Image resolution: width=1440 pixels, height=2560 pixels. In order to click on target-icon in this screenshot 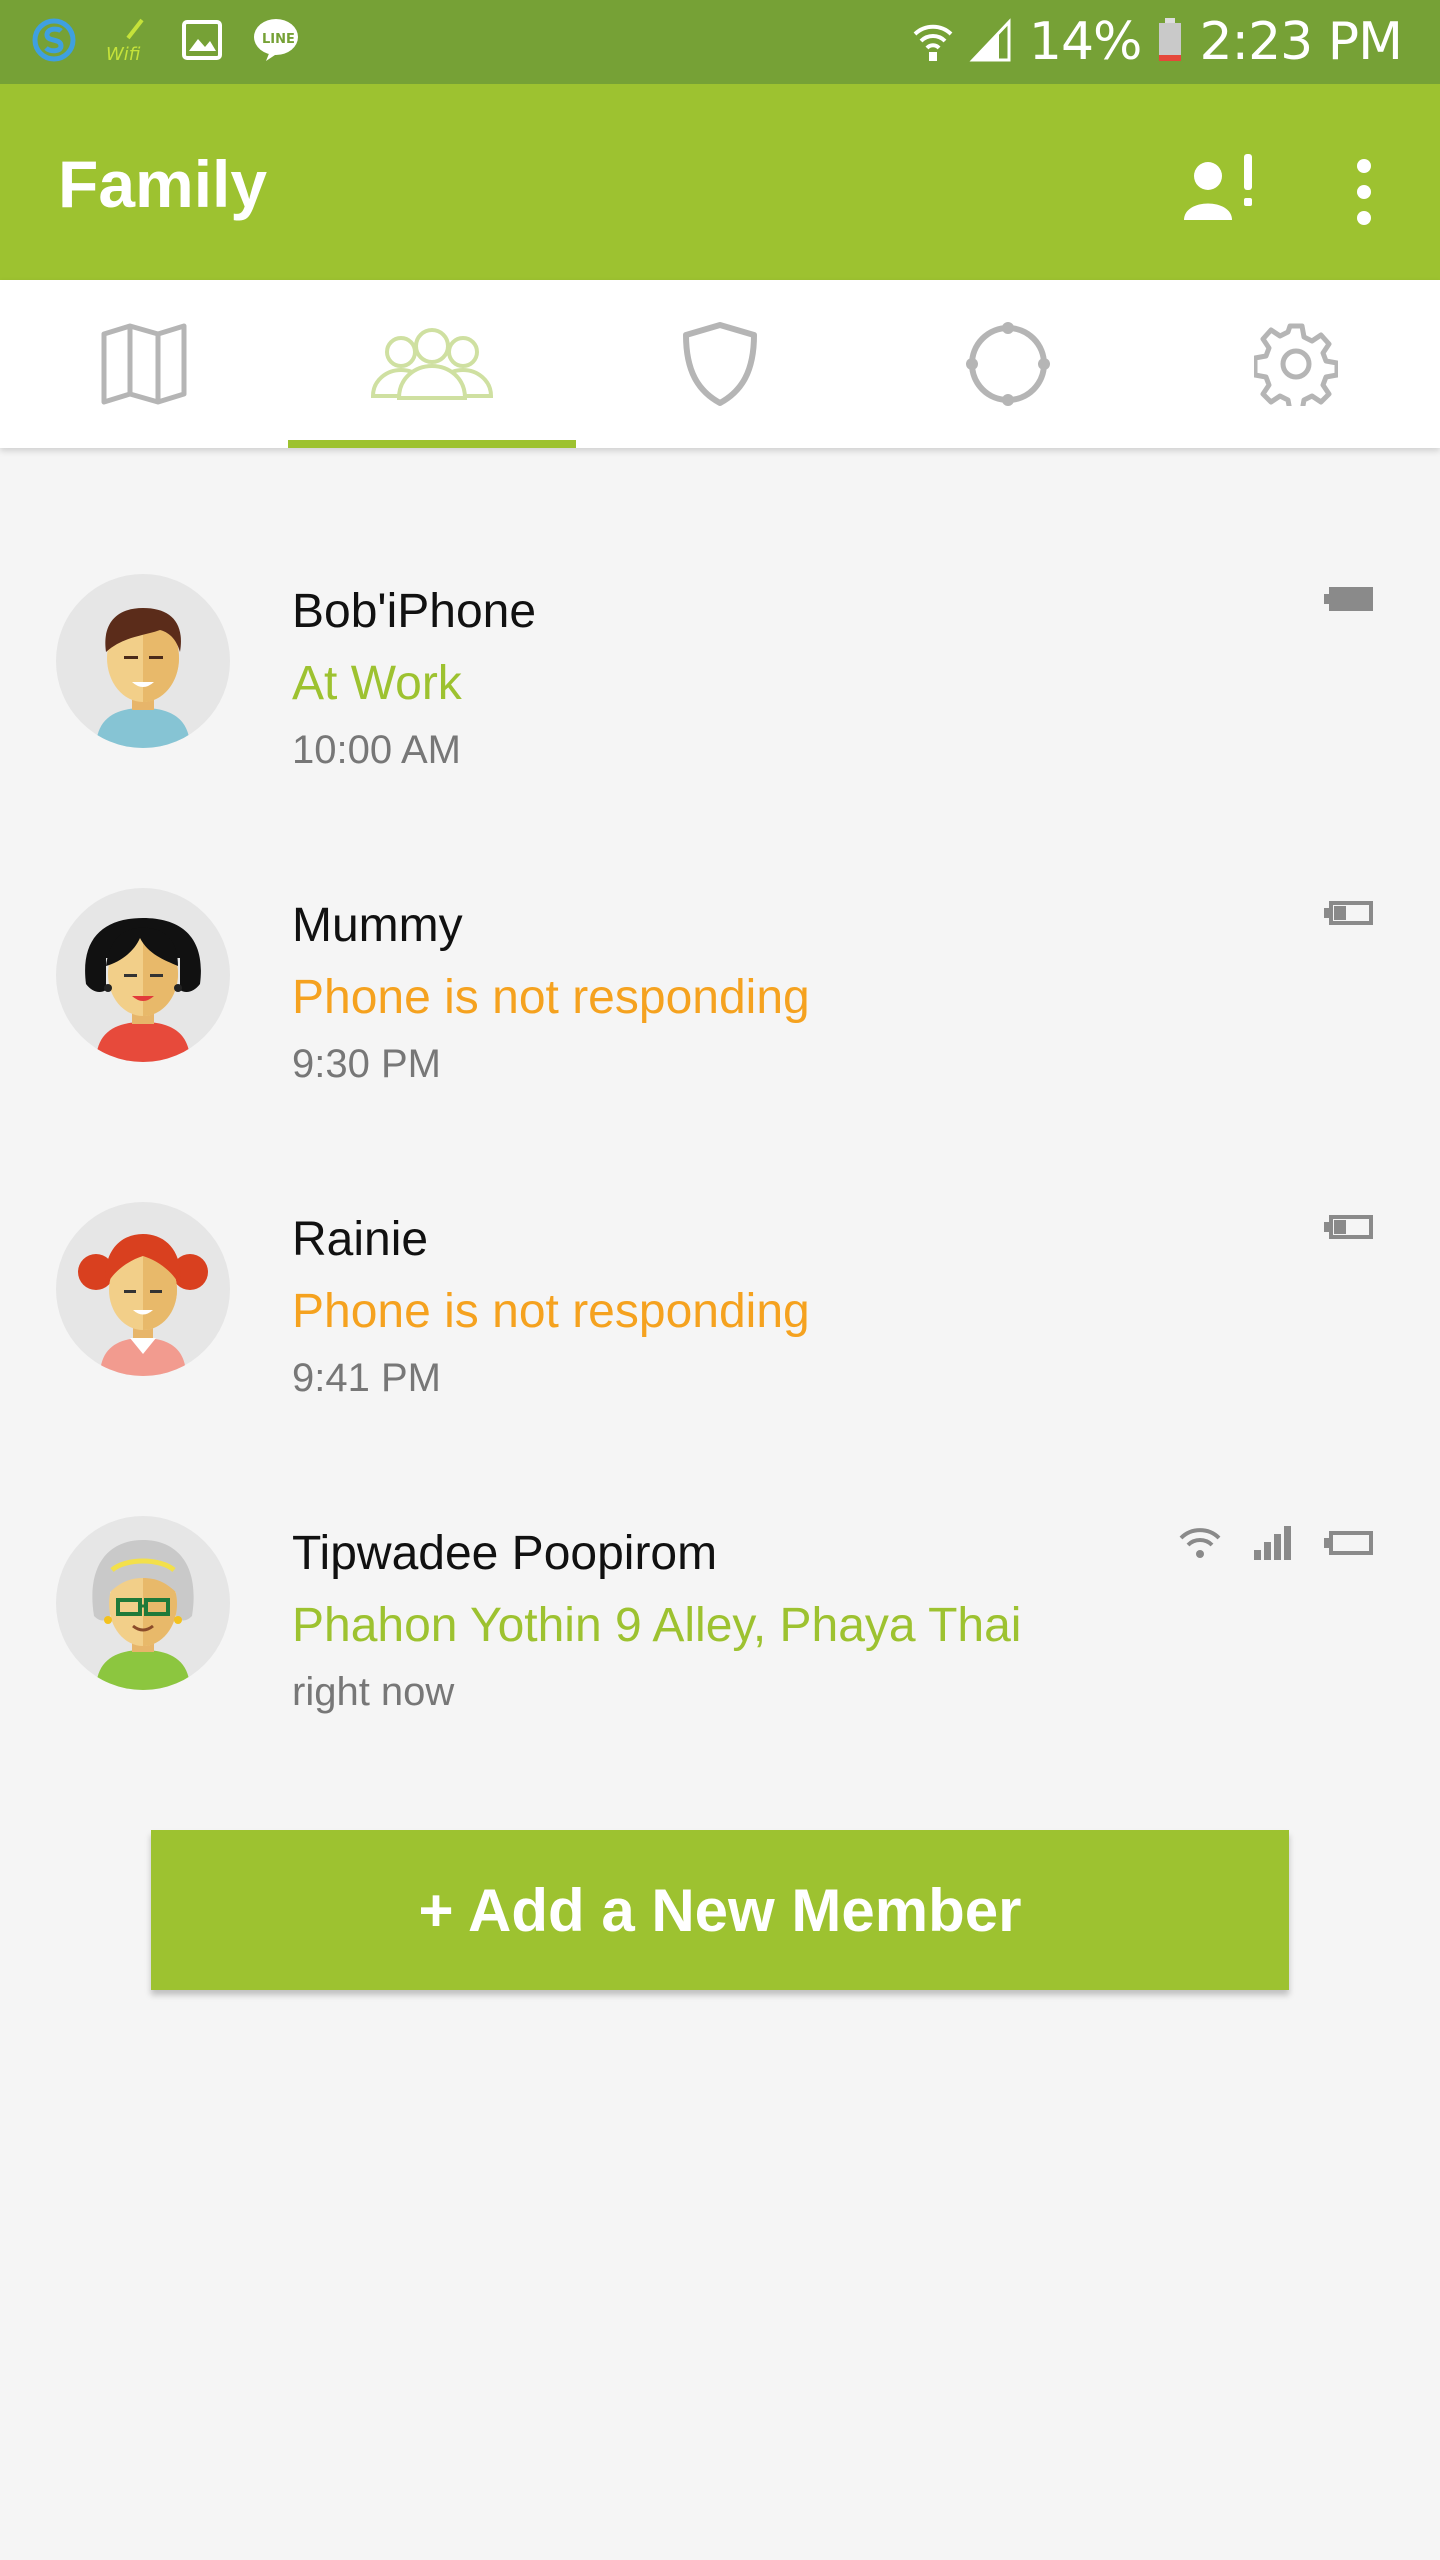, I will do `click(1008, 364)`.